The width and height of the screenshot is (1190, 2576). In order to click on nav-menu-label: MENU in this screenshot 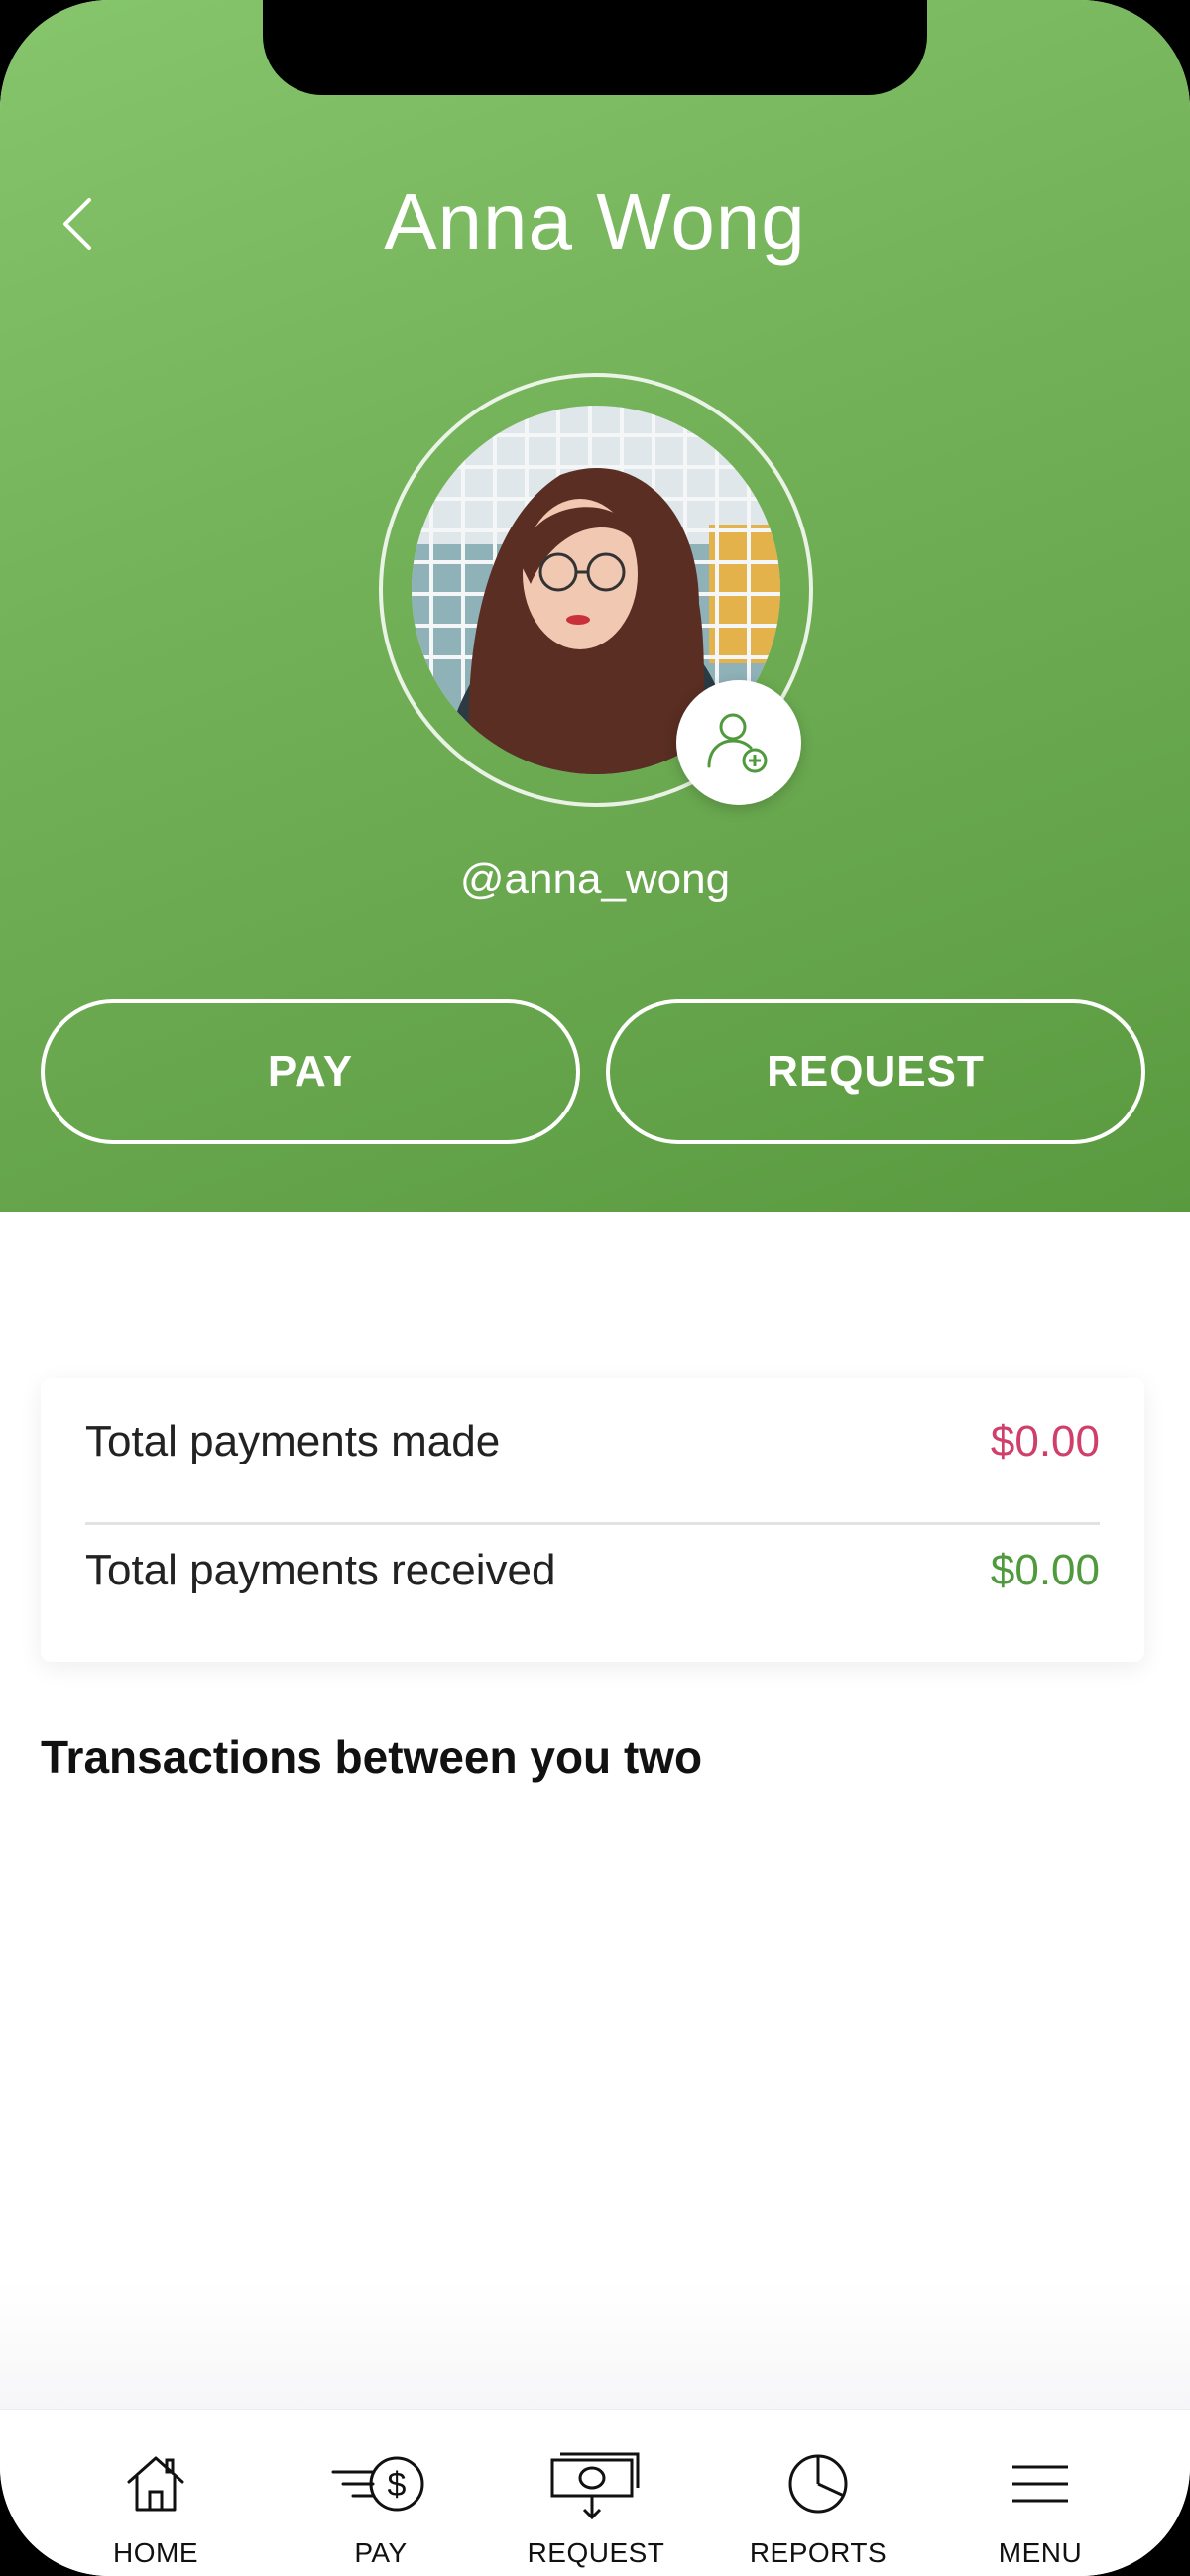, I will do `click(1040, 2552)`.